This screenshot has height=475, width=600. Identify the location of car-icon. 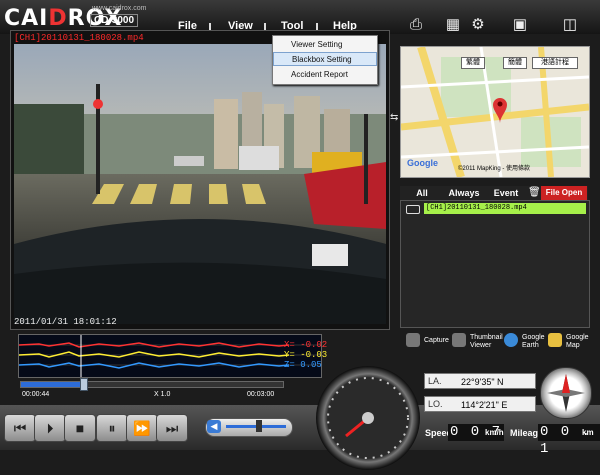
(413, 209).